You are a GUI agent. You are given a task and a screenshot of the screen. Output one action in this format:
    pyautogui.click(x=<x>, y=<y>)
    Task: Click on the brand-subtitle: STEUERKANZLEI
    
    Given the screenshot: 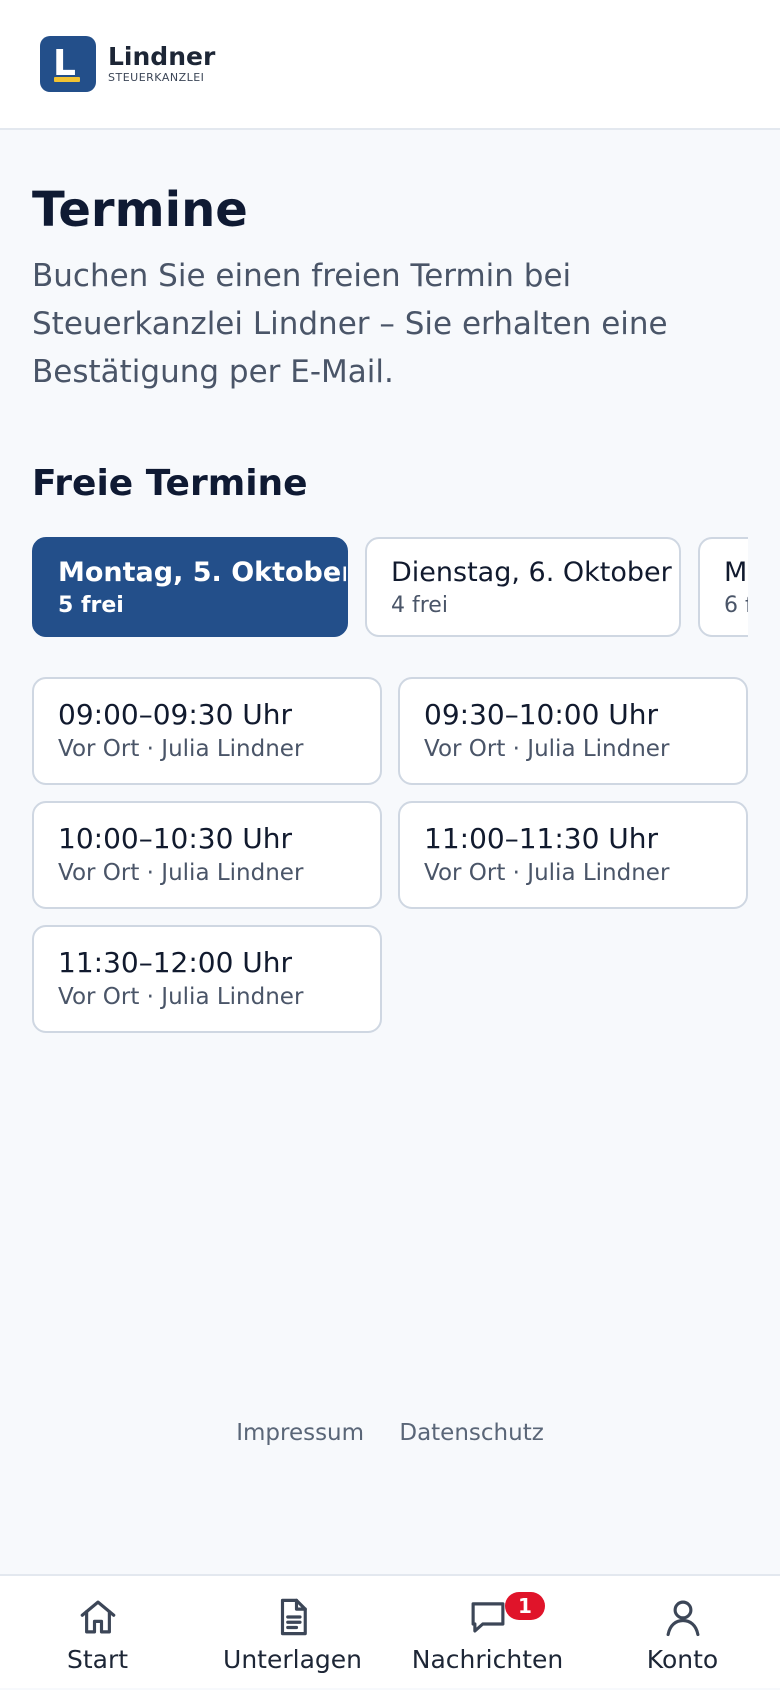 What is the action you would take?
    pyautogui.click(x=156, y=77)
    